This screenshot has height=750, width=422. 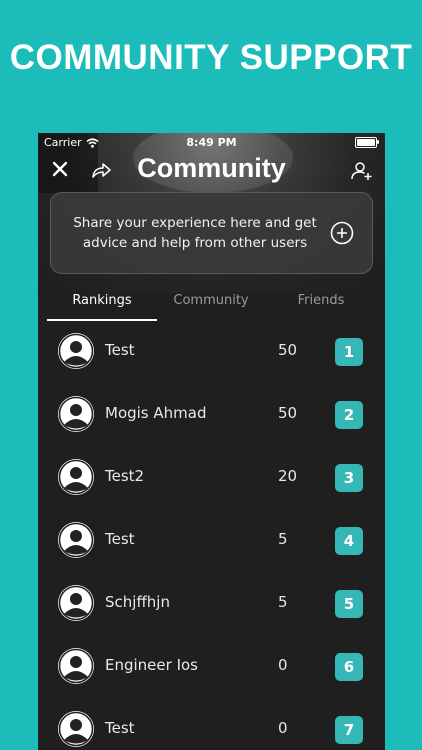 What do you see at coordinates (211, 168) in the screenshot?
I see `page-title: Community` at bounding box center [211, 168].